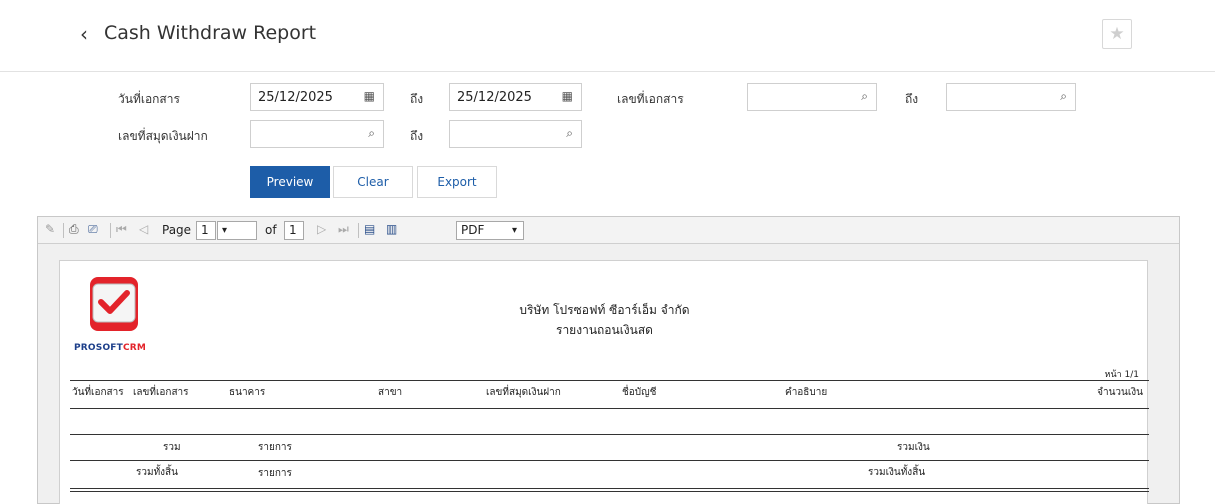 The width and height of the screenshot is (1215, 504). Describe the element at coordinates (390, 392) in the screenshot. I see `col-branch: สาขา` at that location.